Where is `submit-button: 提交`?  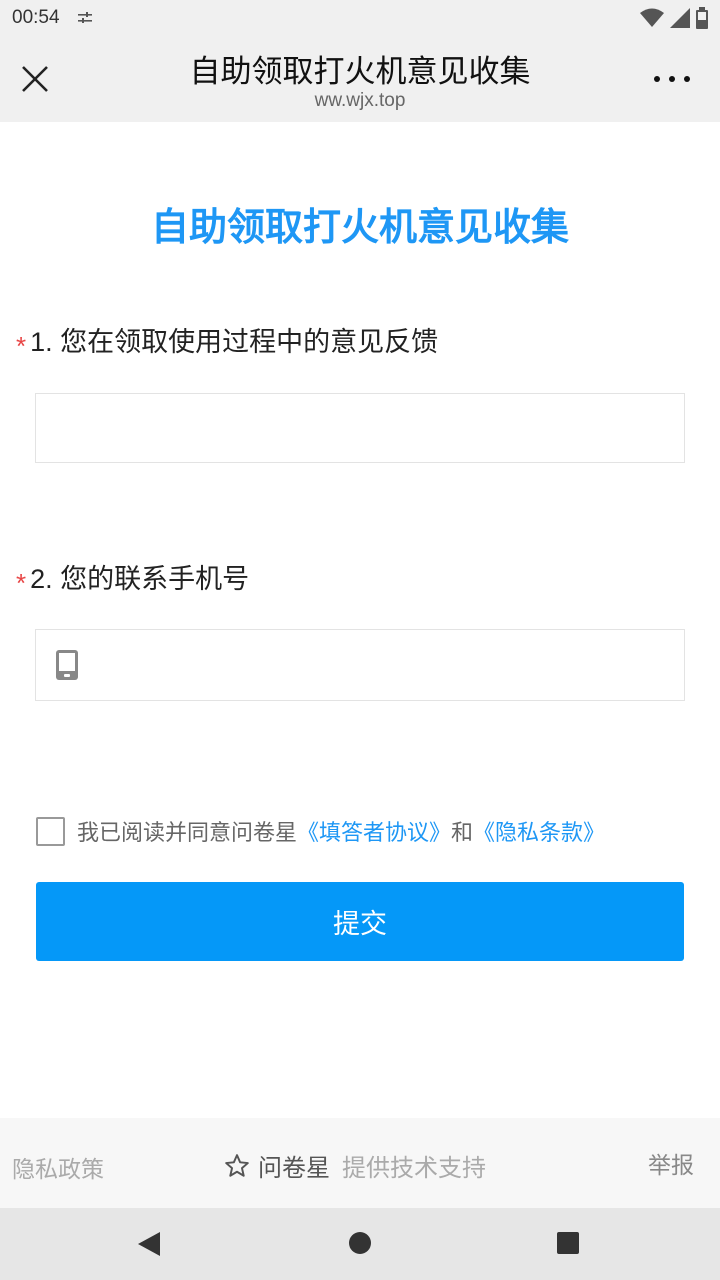
submit-button: 提交 is located at coordinates (360, 921).